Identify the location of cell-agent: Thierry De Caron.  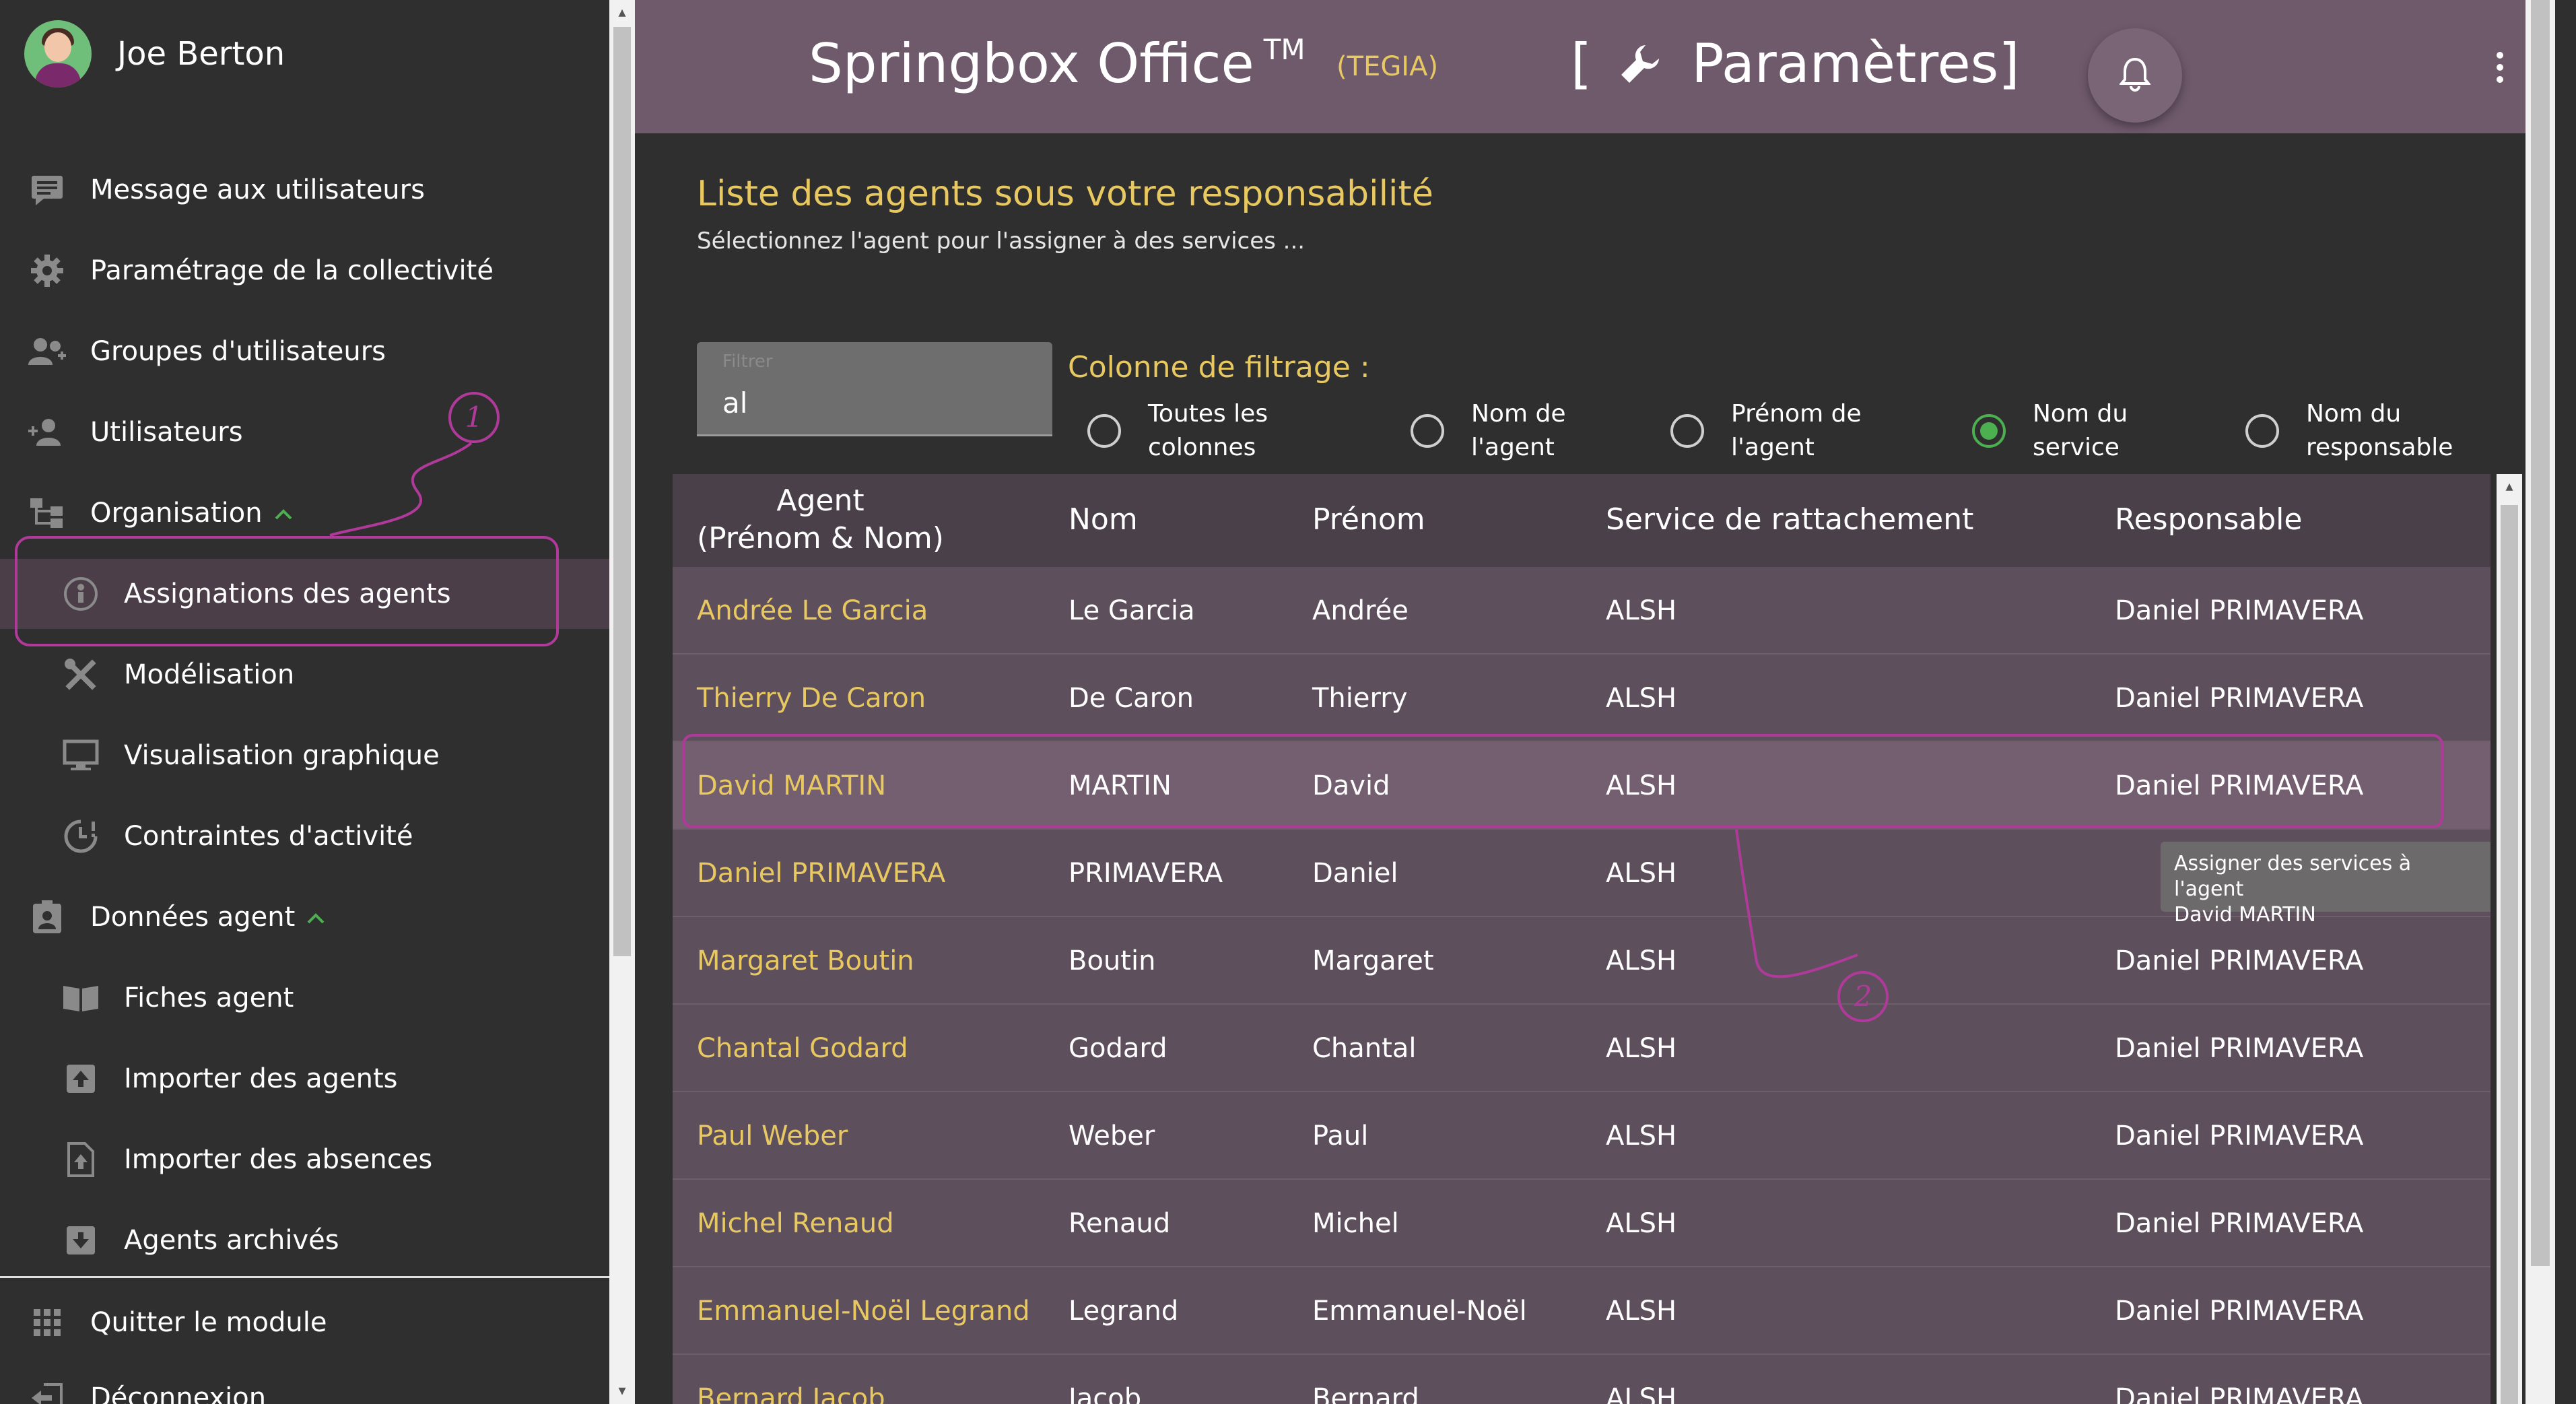
(811, 699).